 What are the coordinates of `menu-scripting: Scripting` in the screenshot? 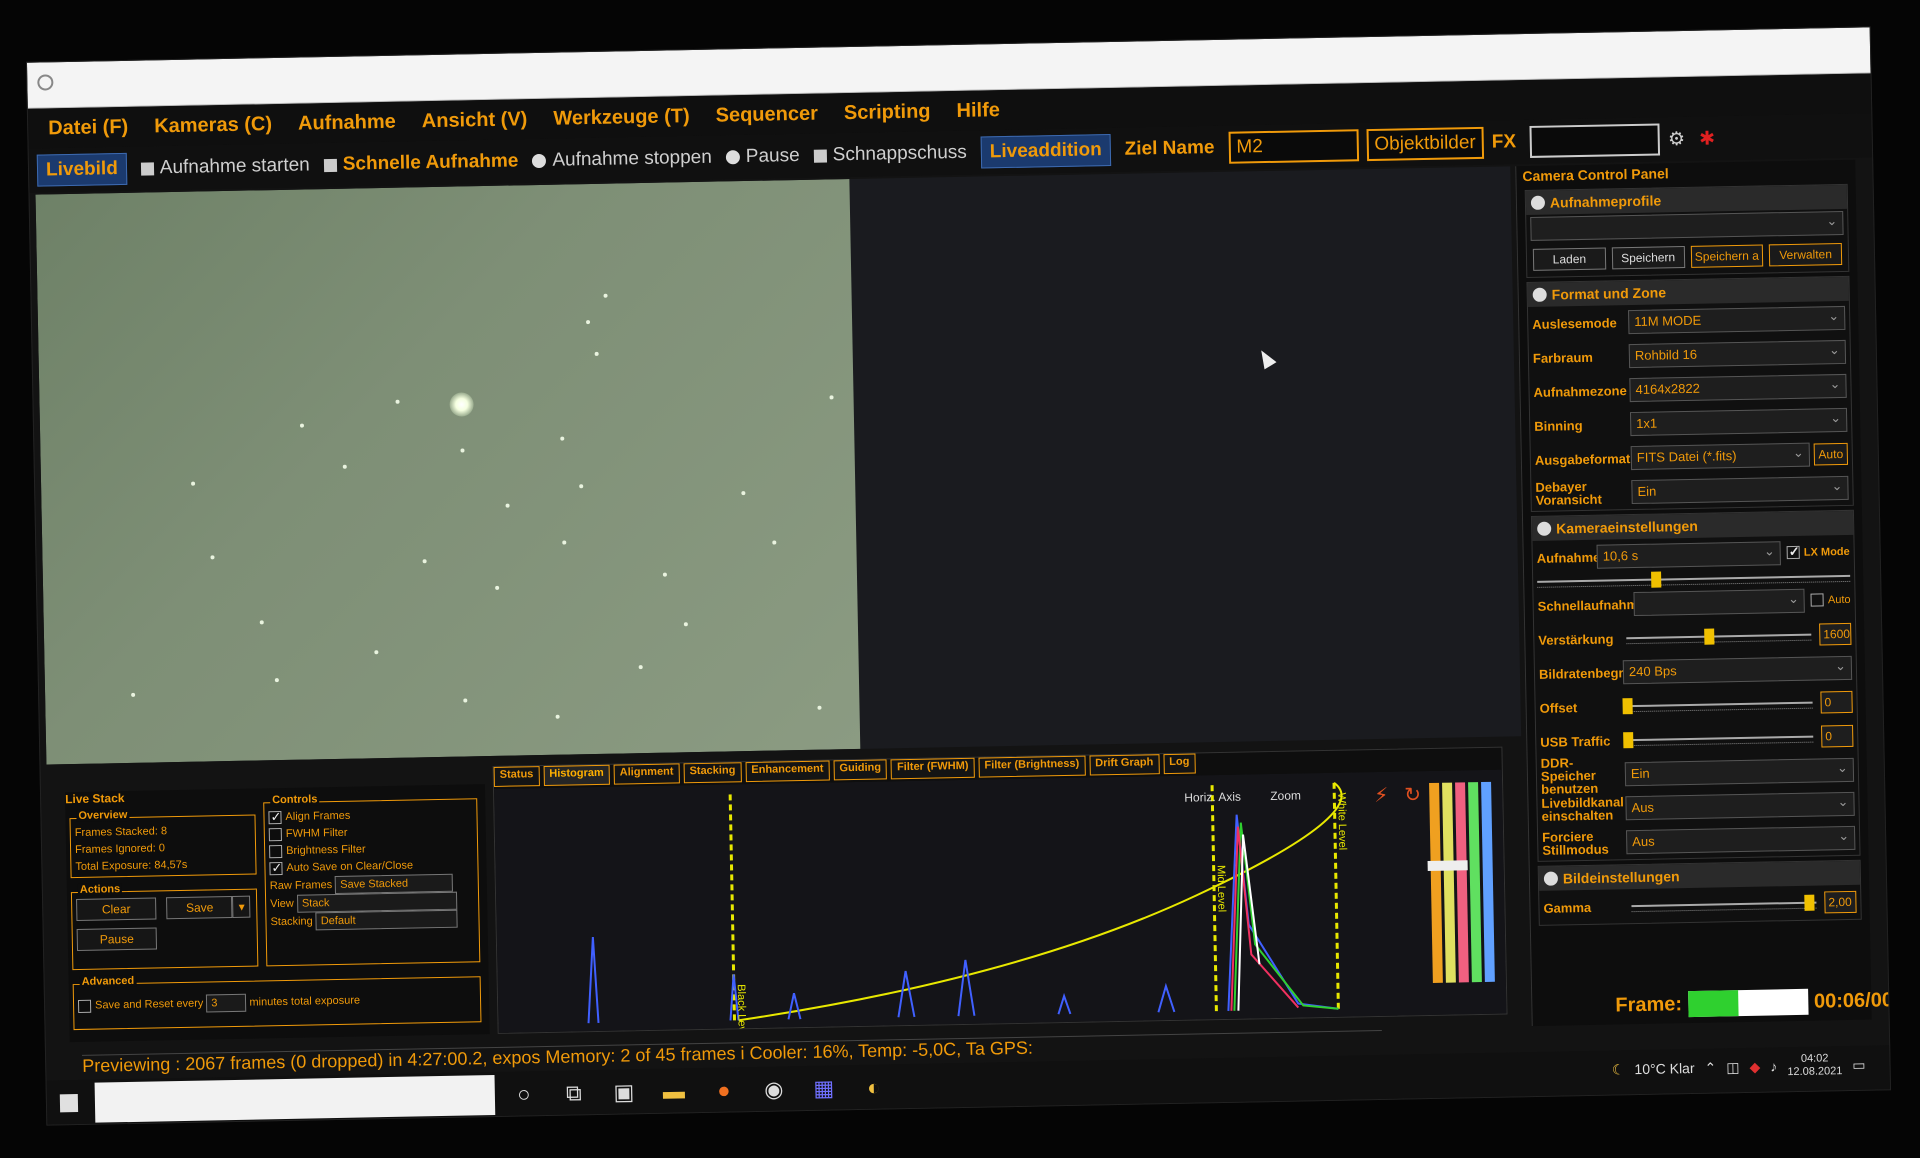 It's located at (887, 112).